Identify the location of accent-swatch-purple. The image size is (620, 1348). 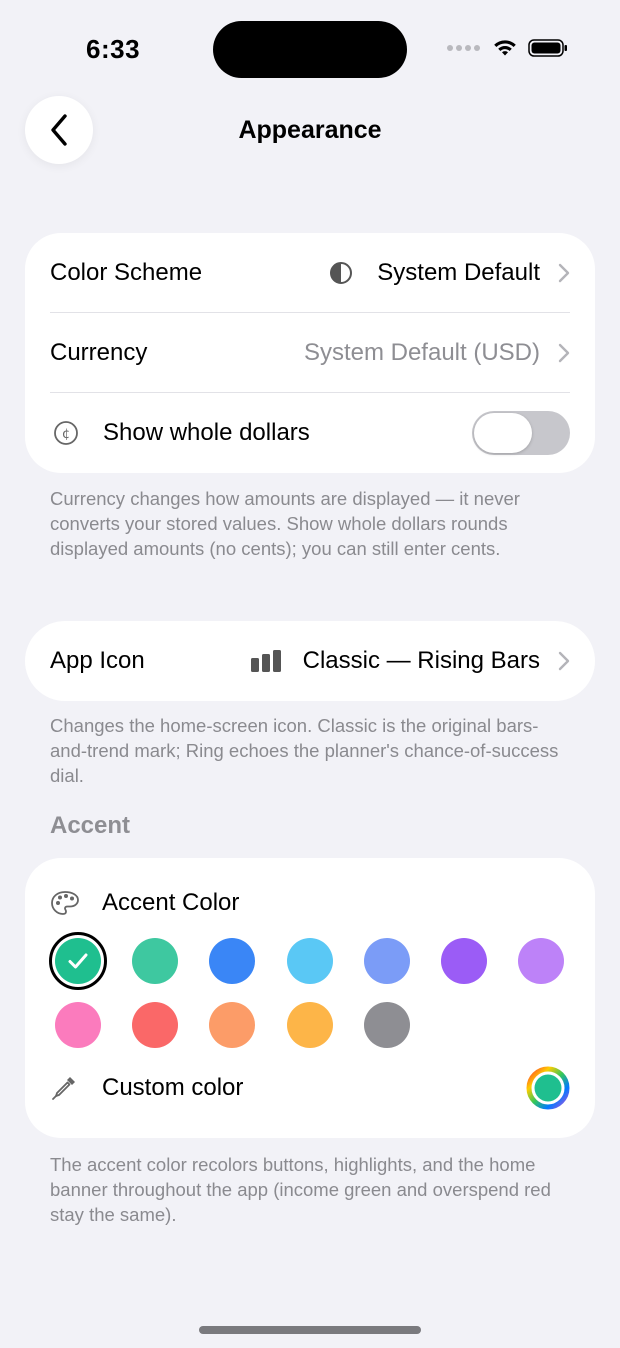
(464, 961).